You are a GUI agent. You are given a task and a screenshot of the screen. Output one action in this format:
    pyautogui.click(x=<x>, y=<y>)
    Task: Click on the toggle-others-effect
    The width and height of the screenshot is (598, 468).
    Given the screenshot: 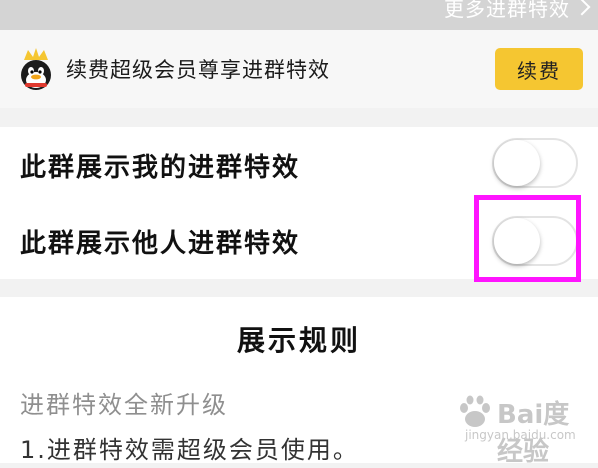 What is the action you would take?
    pyautogui.click(x=535, y=241)
    